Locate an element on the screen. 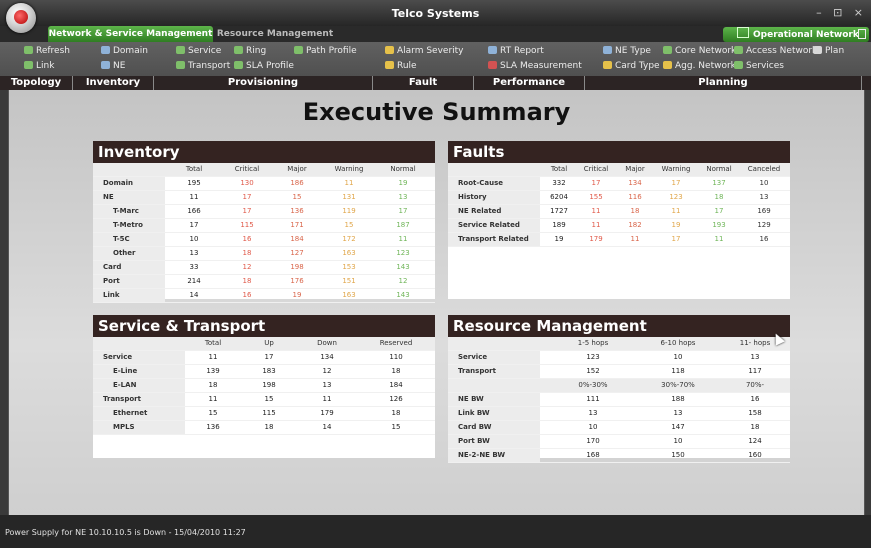 The width and height of the screenshot is (871, 548). cell-total: 18 is located at coordinates (213, 385).